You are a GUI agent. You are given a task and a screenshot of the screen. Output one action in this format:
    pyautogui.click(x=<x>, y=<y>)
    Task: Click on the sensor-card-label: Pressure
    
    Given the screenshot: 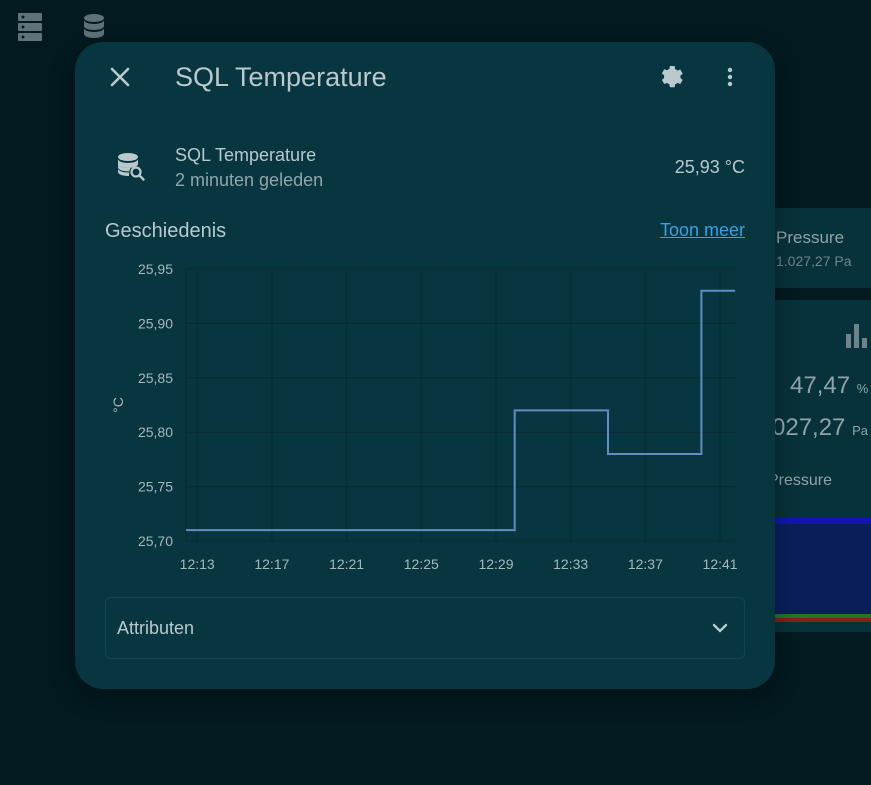 What is the action you would take?
    pyautogui.click(x=800, y=480)
    